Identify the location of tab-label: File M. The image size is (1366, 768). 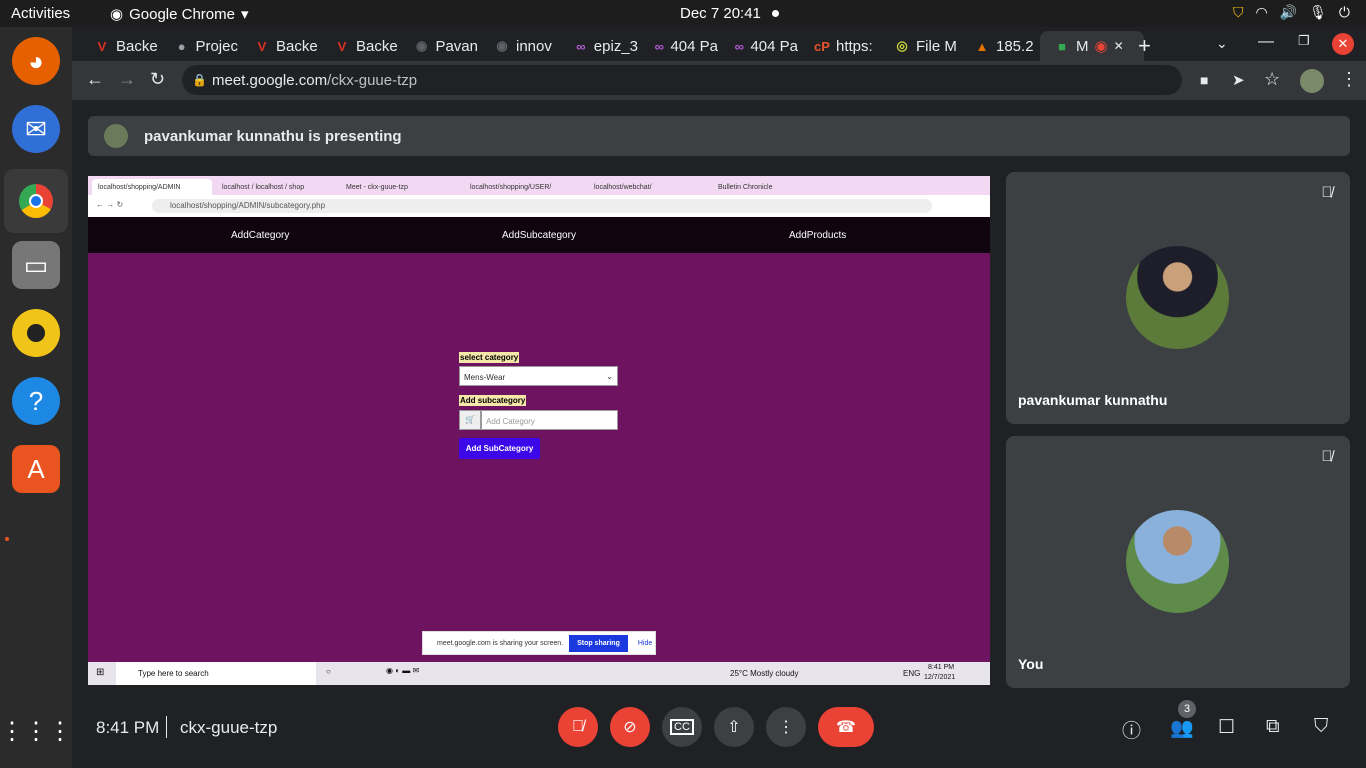
(936, 46).